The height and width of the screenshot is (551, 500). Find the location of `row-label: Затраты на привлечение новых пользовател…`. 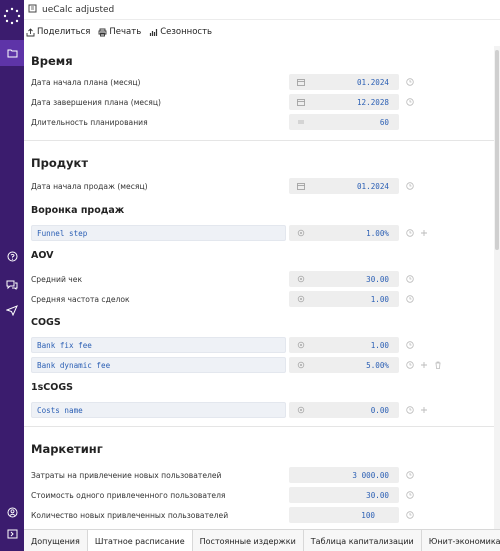

row-label: Затраты на привлечение новых пользовател… is located at coordinates (126, 475).